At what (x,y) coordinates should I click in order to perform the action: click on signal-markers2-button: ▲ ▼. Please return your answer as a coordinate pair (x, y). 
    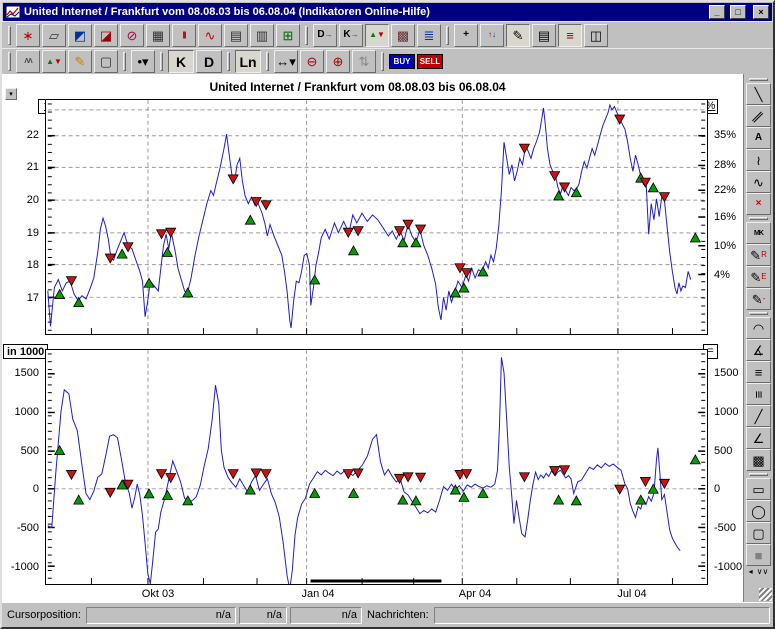
    Looking at the image, I should click on (54, 61).